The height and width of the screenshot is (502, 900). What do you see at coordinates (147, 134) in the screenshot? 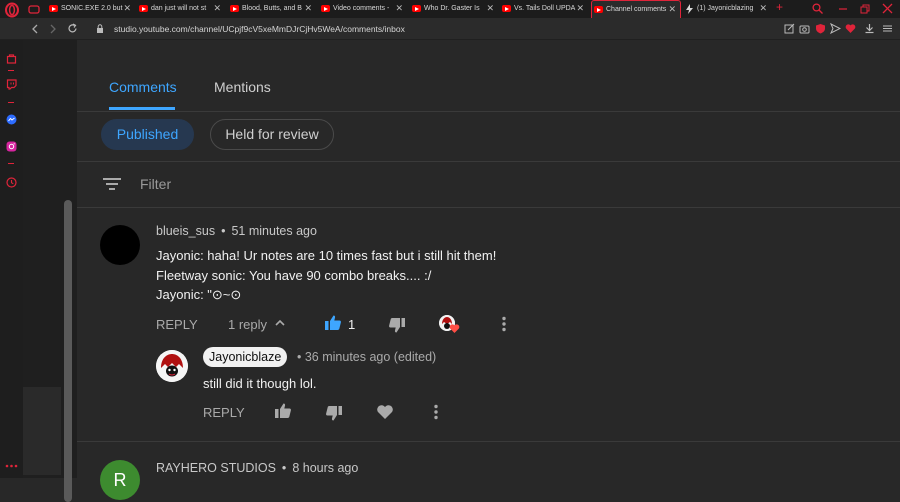
I see `published-chip: Published` at bounding box center [147, 134].